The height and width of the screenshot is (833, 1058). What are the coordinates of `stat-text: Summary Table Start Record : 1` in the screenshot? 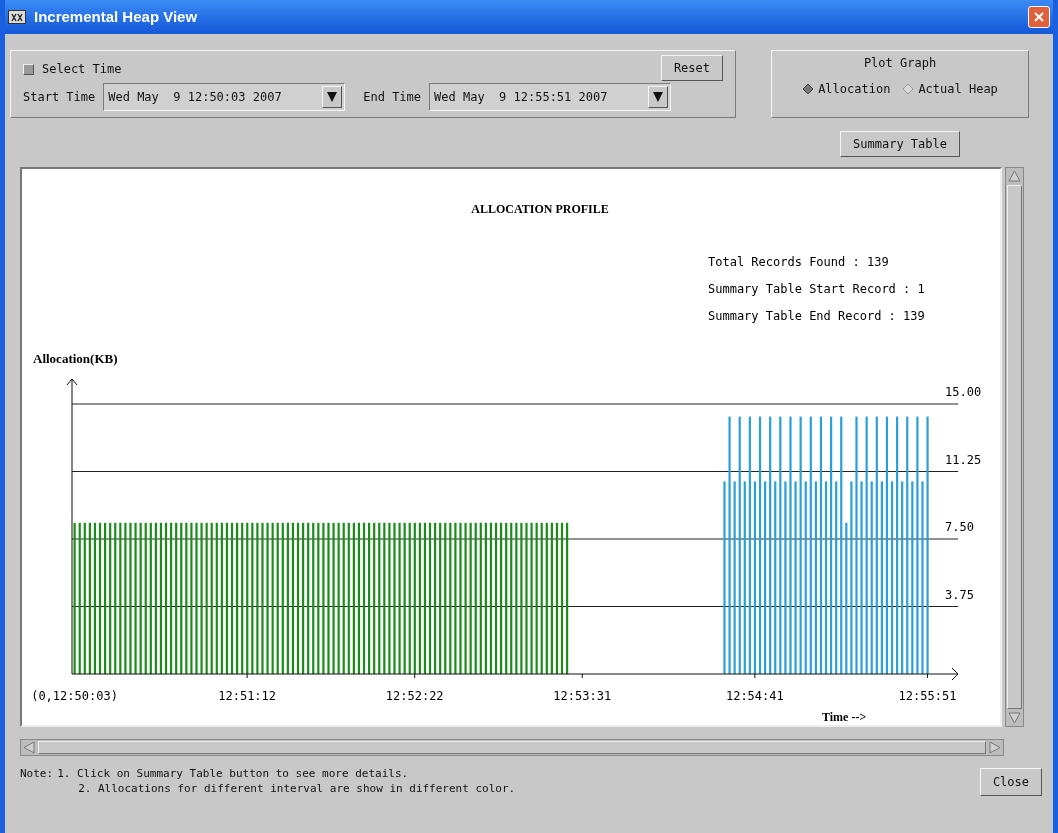 It's located at (816, 289).